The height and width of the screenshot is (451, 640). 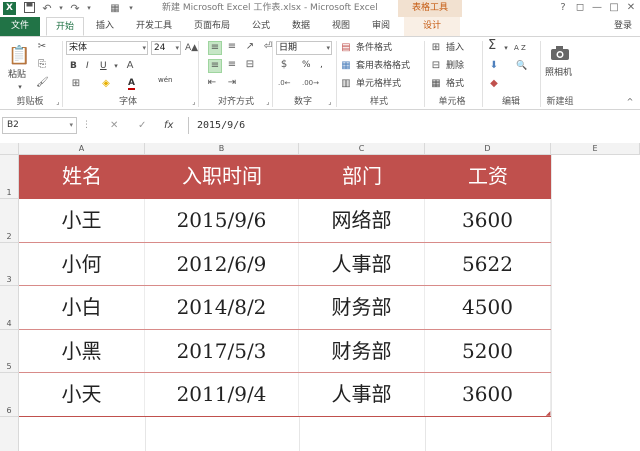 What do you see at coordinates (222, 395) in the screenshot?
I see `table-cell: 2011/9/4` at bounding box center [222, 395].